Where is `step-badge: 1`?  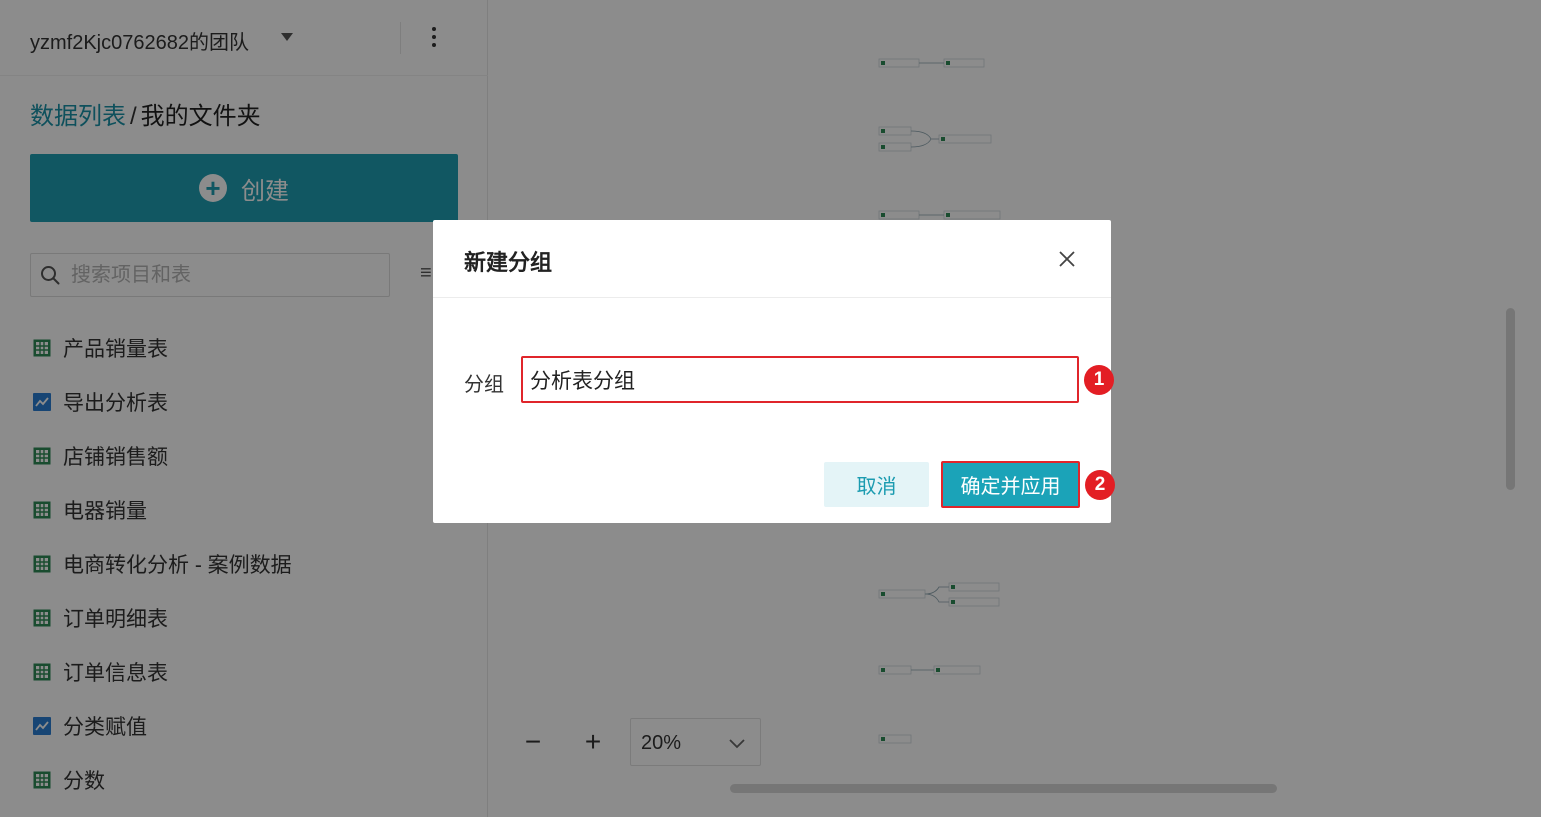
step-badge: 1 is located at coordinates (1099, 380).